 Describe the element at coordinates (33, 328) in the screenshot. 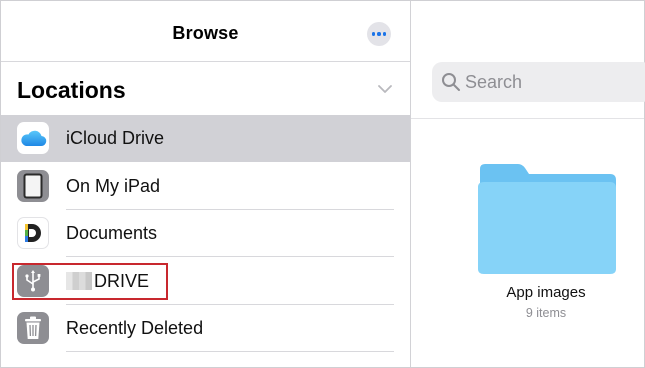

I see `trash-icon` at that location.